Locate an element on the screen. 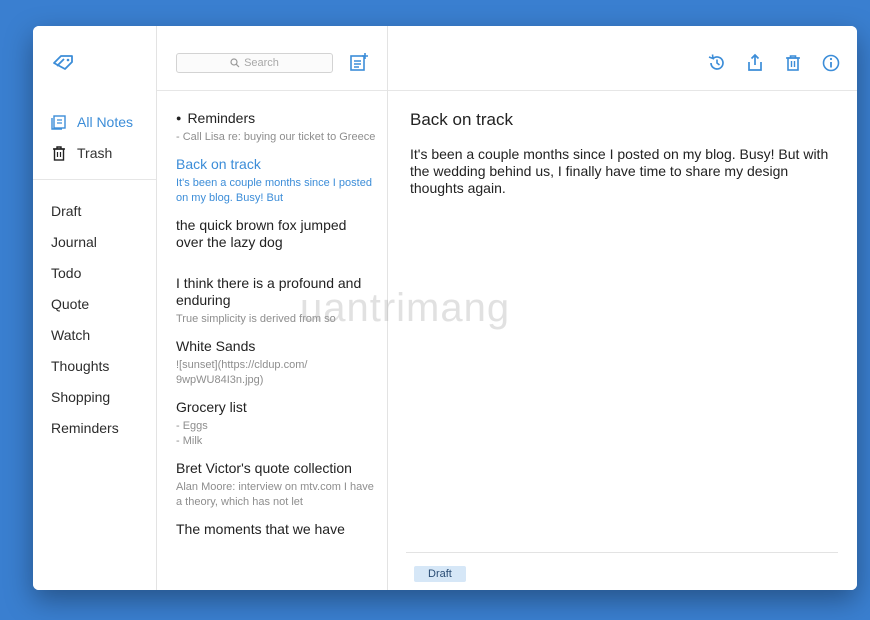  note-title: Grocery list is located at coordinates (211, 407).